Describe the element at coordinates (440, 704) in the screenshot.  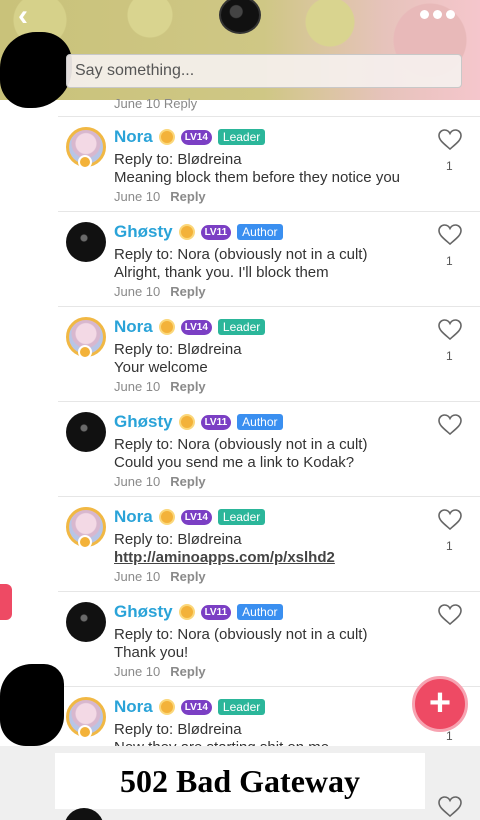
I see `add-fab-button: +` at that location.